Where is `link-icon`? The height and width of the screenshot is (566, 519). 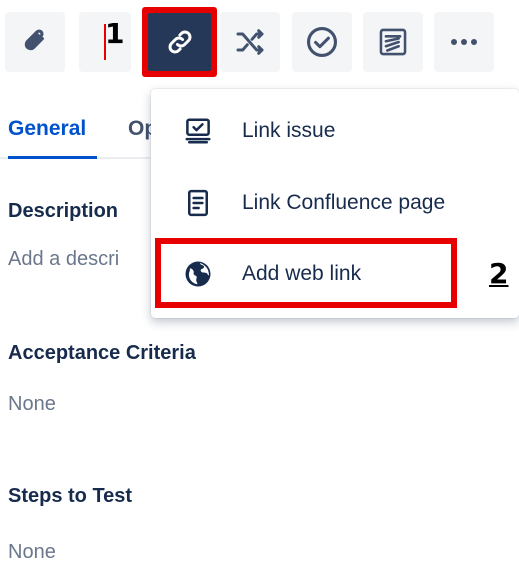 link-icon is located at coordinates (180, 42).